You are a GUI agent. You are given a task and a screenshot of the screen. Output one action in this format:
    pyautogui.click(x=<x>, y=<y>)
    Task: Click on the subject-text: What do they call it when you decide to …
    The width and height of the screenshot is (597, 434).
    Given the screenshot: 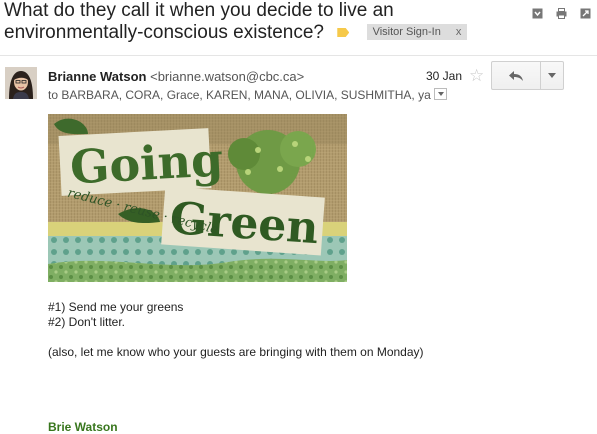 What is the action you would take?
    pyautogui.click(x=199, y=21)
    